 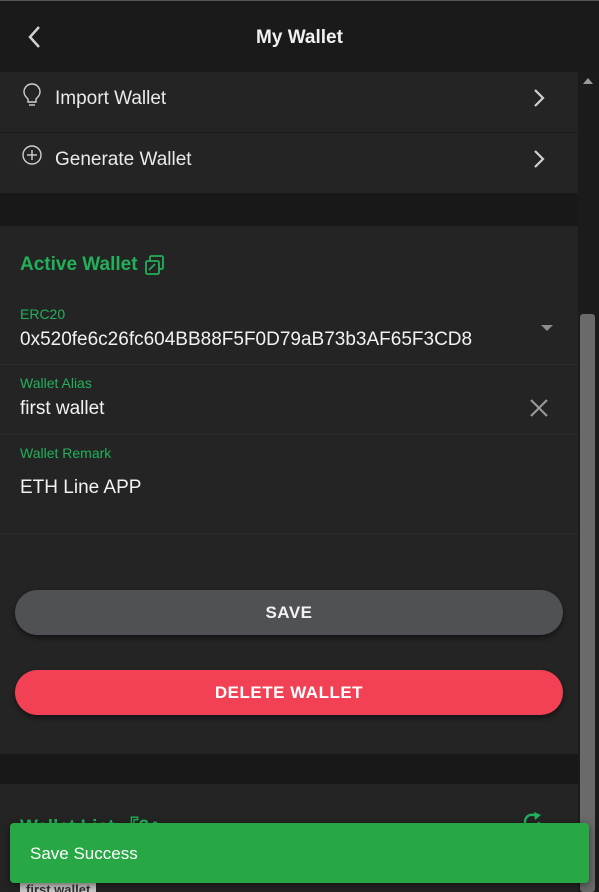 I want to click on wallet-alias-label: Wallet Alias, so click(x=56, y=383).